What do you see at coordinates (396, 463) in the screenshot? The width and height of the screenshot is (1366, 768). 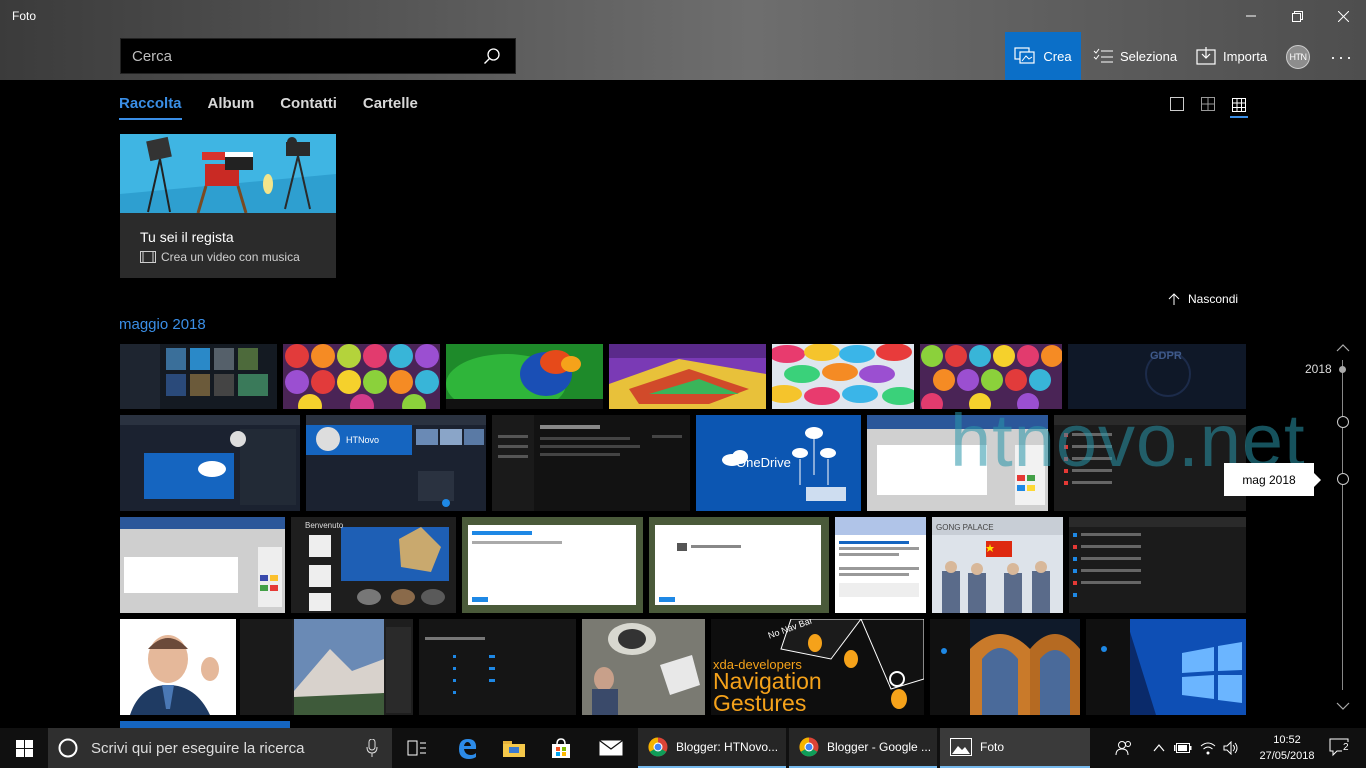 I see `photo-thumbnail: HTNovo` at bounding box center [396, 463].